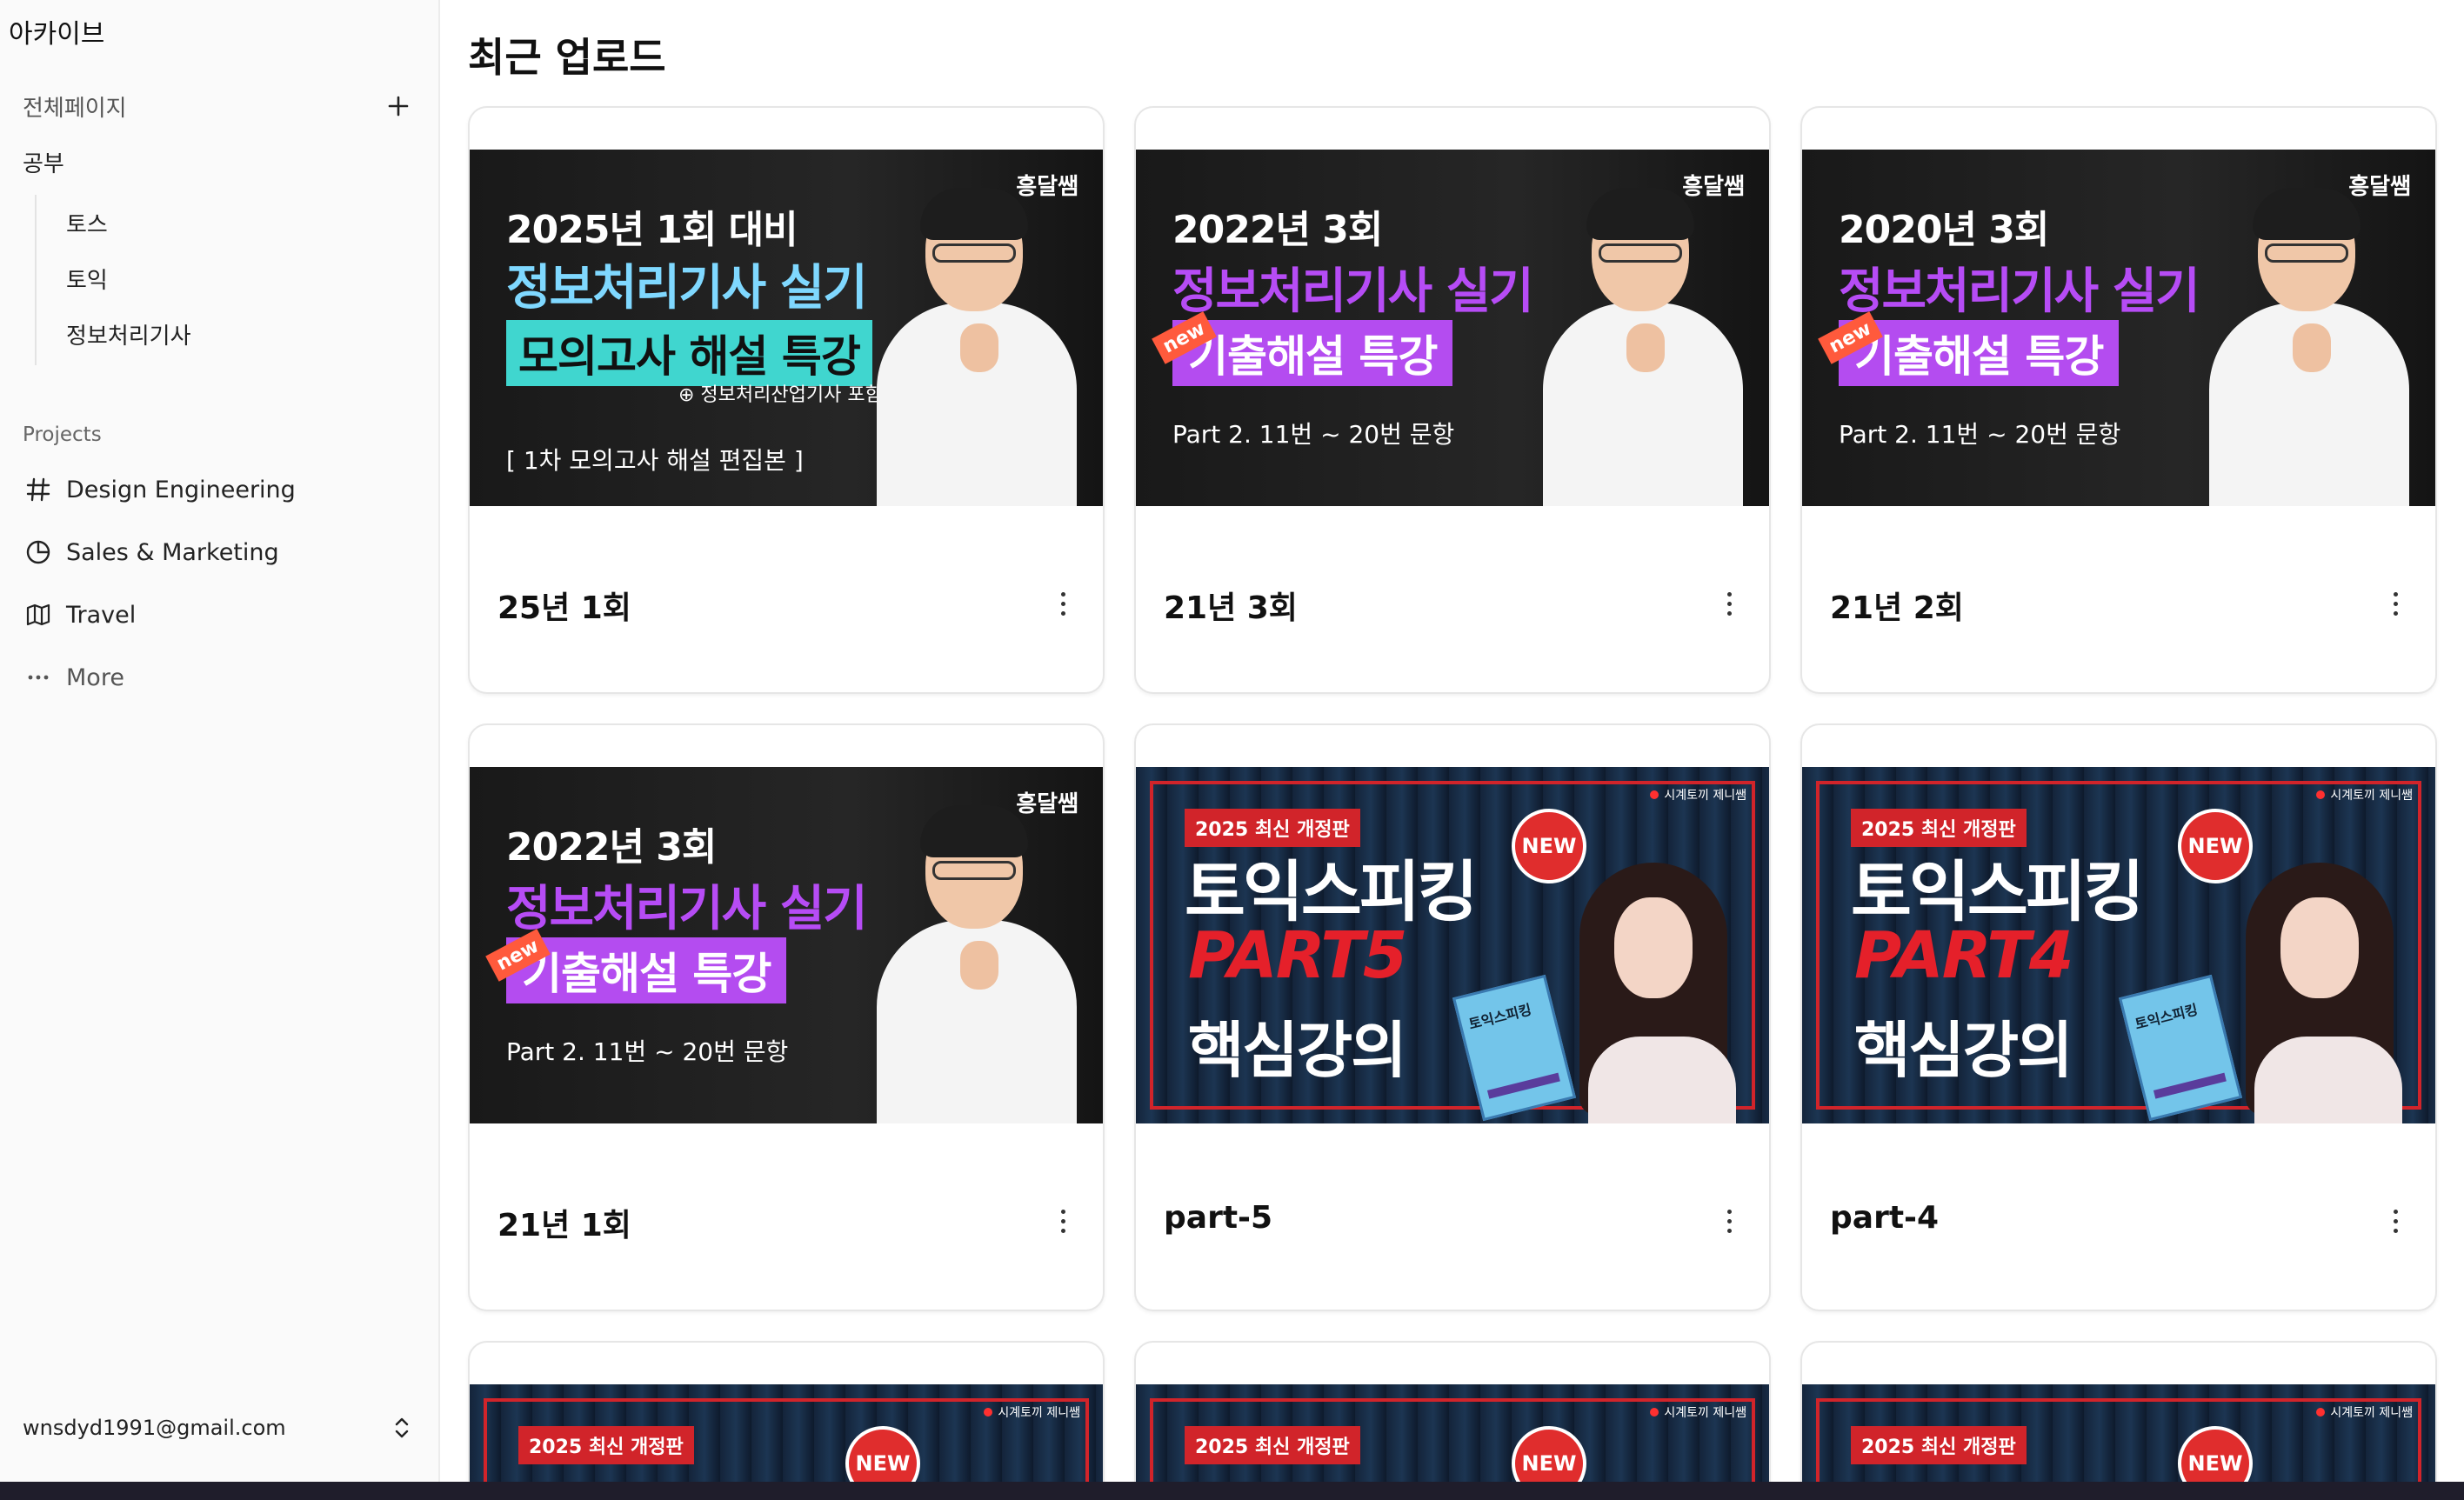 This screenshot has width=2464, height=1500. What do you see at coordinates (75, 108) in the screenshot?
I see `all-pages-label: 전체페이지` at bounding box center [75, 108].